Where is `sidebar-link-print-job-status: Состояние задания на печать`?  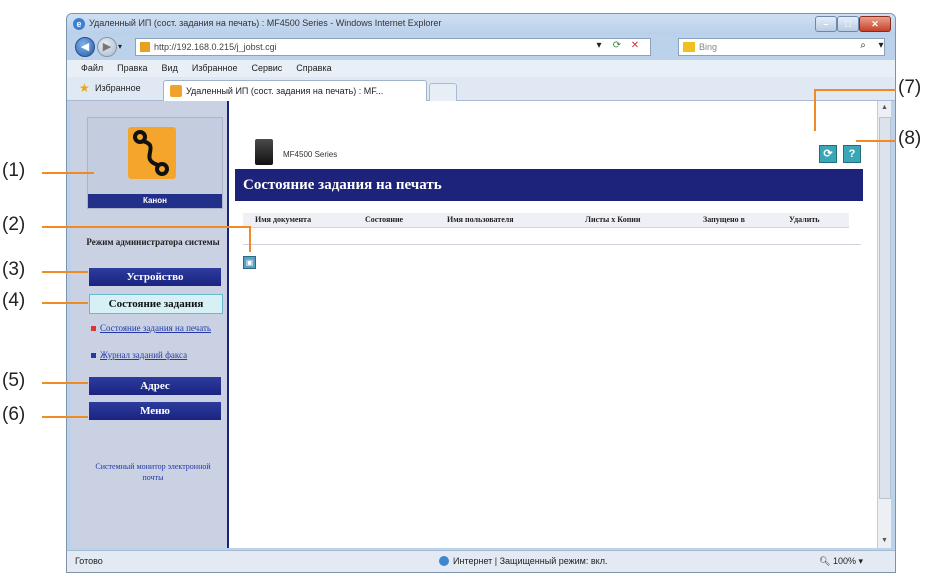
sidebar-link-print-job-status: Состояние задания на печать is located at coordinates (157, 328).